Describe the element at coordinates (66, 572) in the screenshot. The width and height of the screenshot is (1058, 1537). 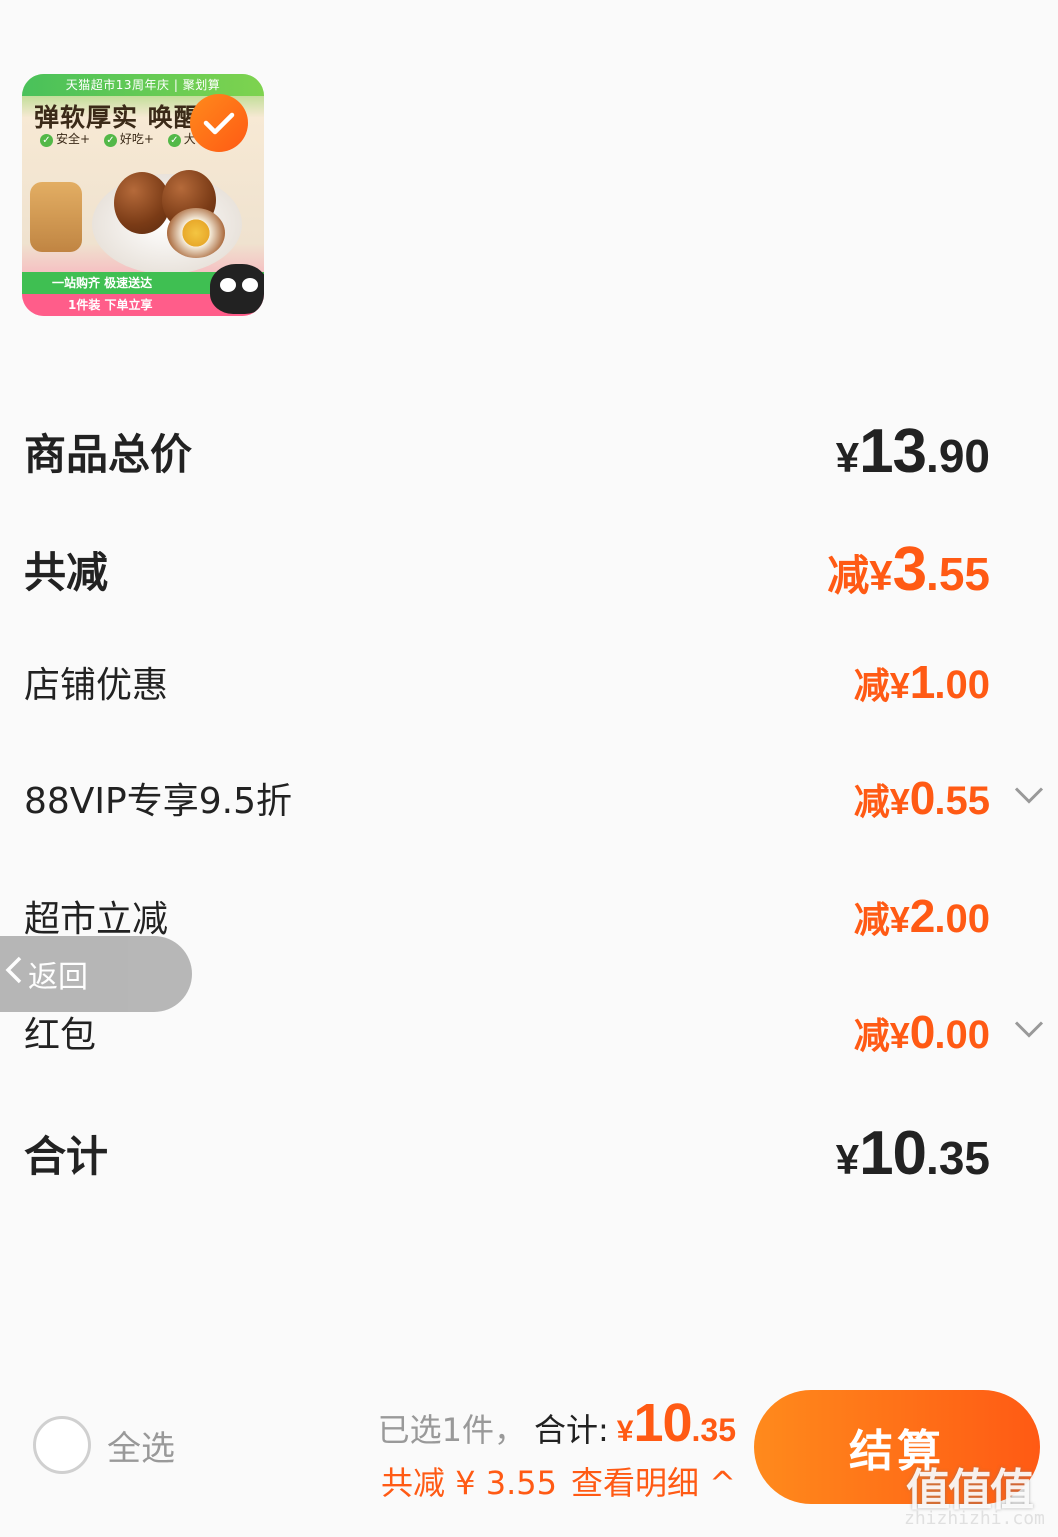
I see `row-label: 共减` at that location.